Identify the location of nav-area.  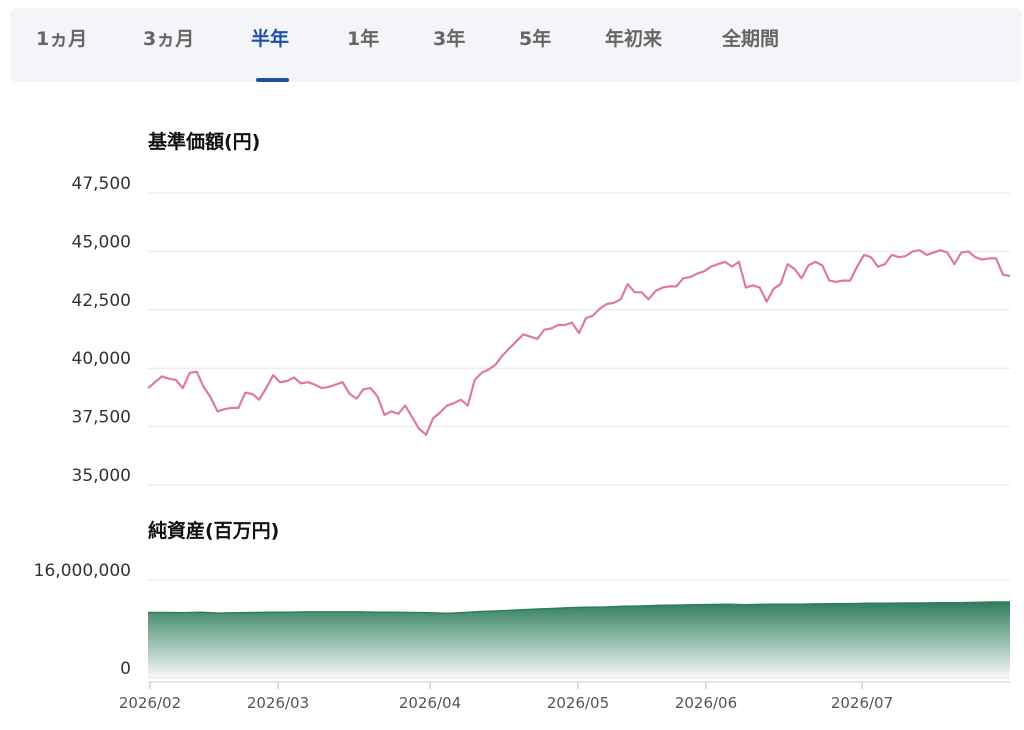
(579, 640).